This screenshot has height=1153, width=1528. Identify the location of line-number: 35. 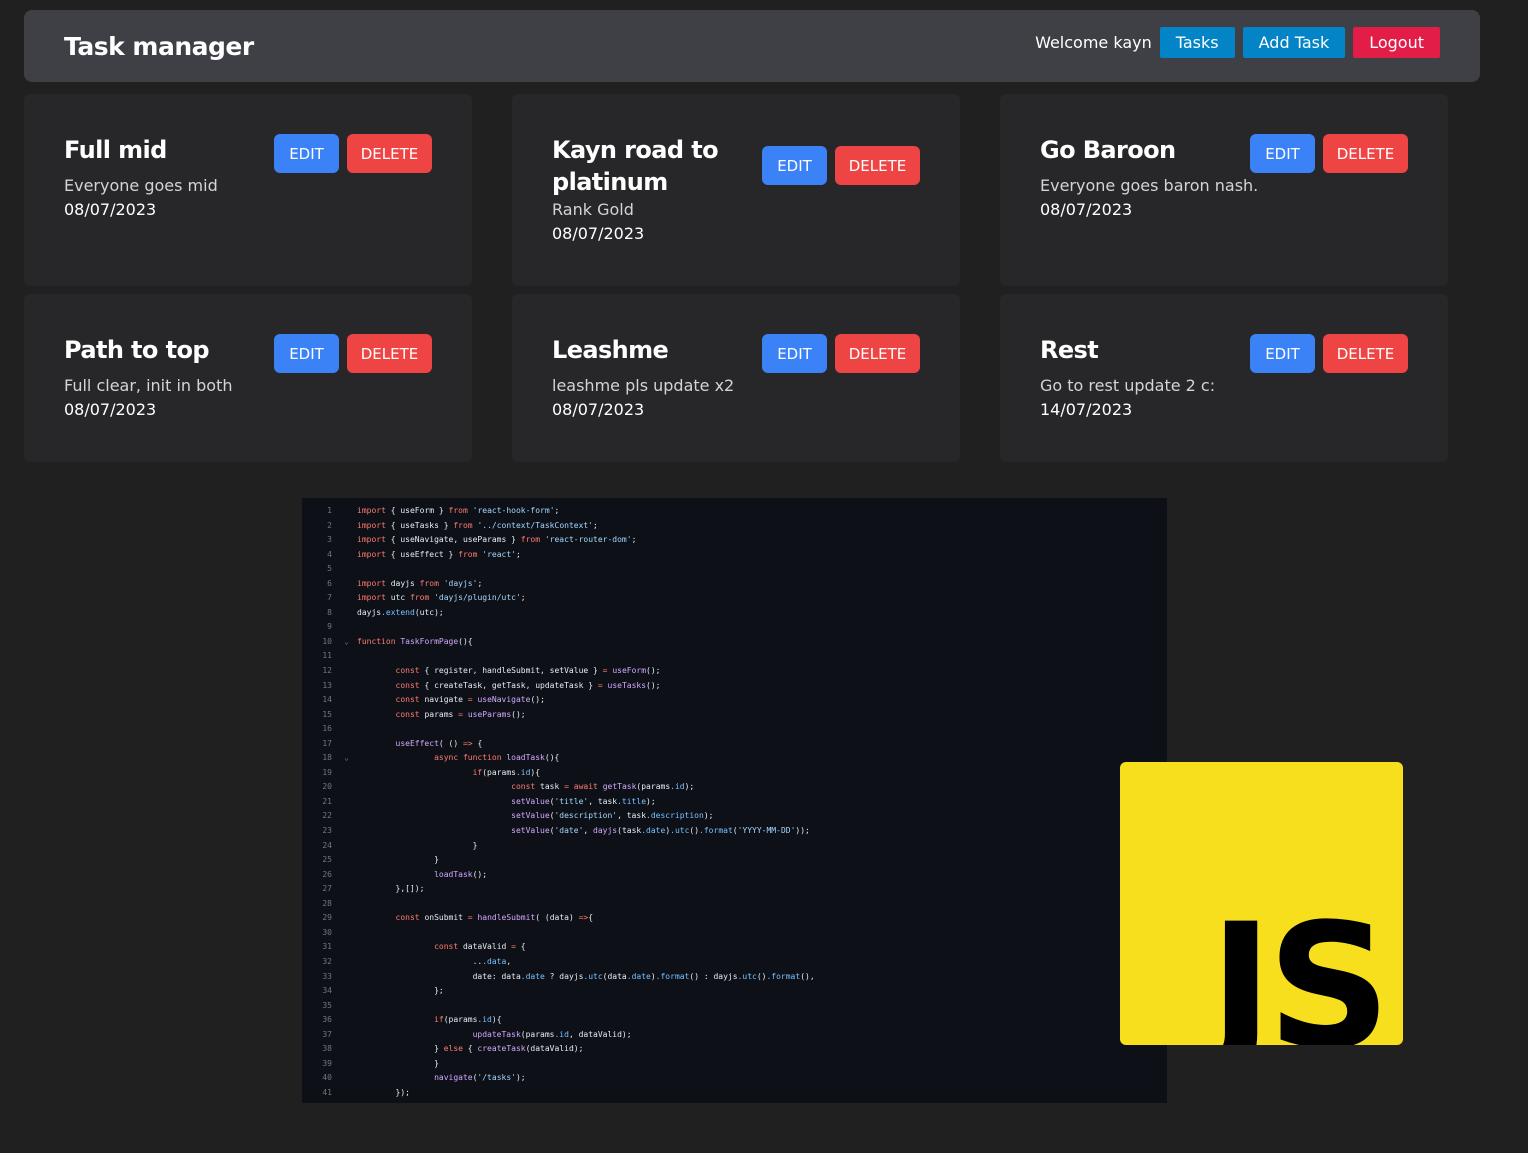
(327, 1005).